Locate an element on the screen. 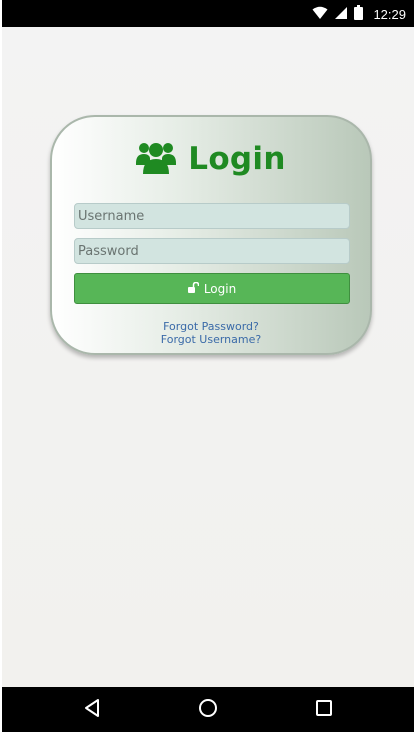  home-button is located at coordinates (208, 710).